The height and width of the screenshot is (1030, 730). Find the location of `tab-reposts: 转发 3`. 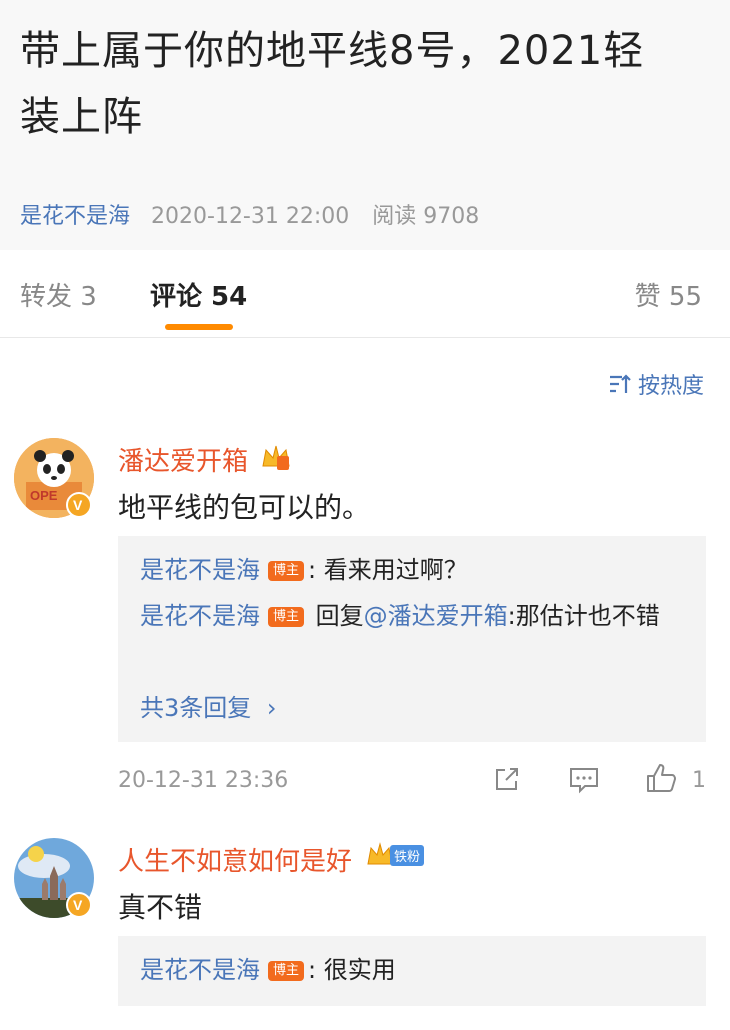

tab-reposts: 转发 3 is located at coordinates (58, 294).